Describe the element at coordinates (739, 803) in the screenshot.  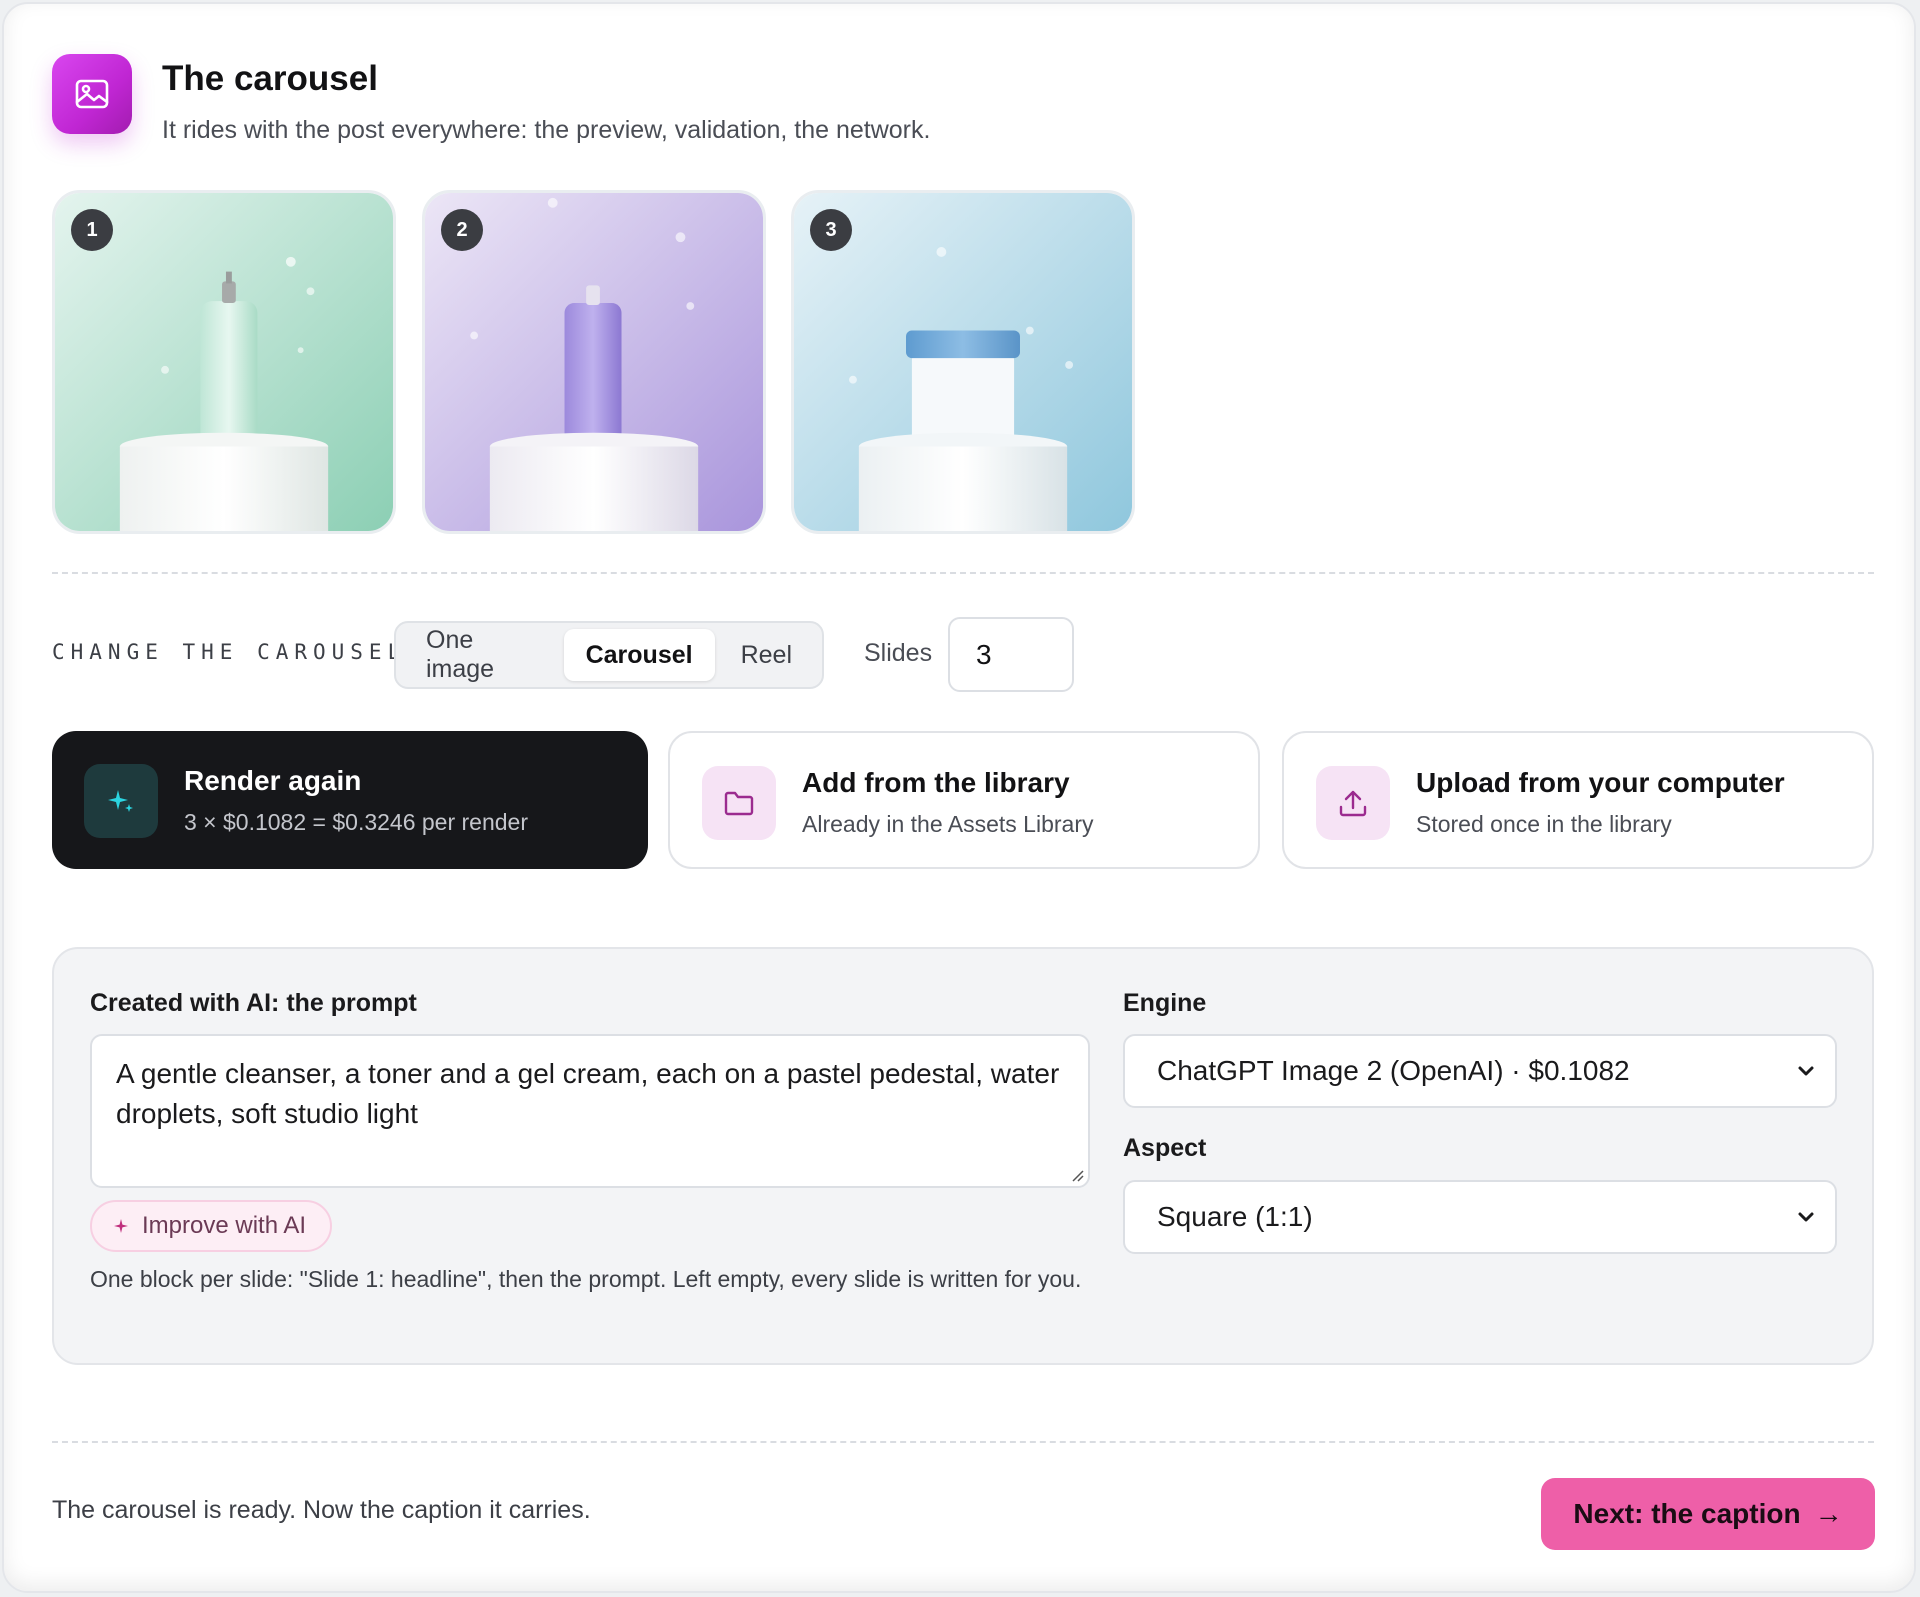
I see `folder-icon` at that location.